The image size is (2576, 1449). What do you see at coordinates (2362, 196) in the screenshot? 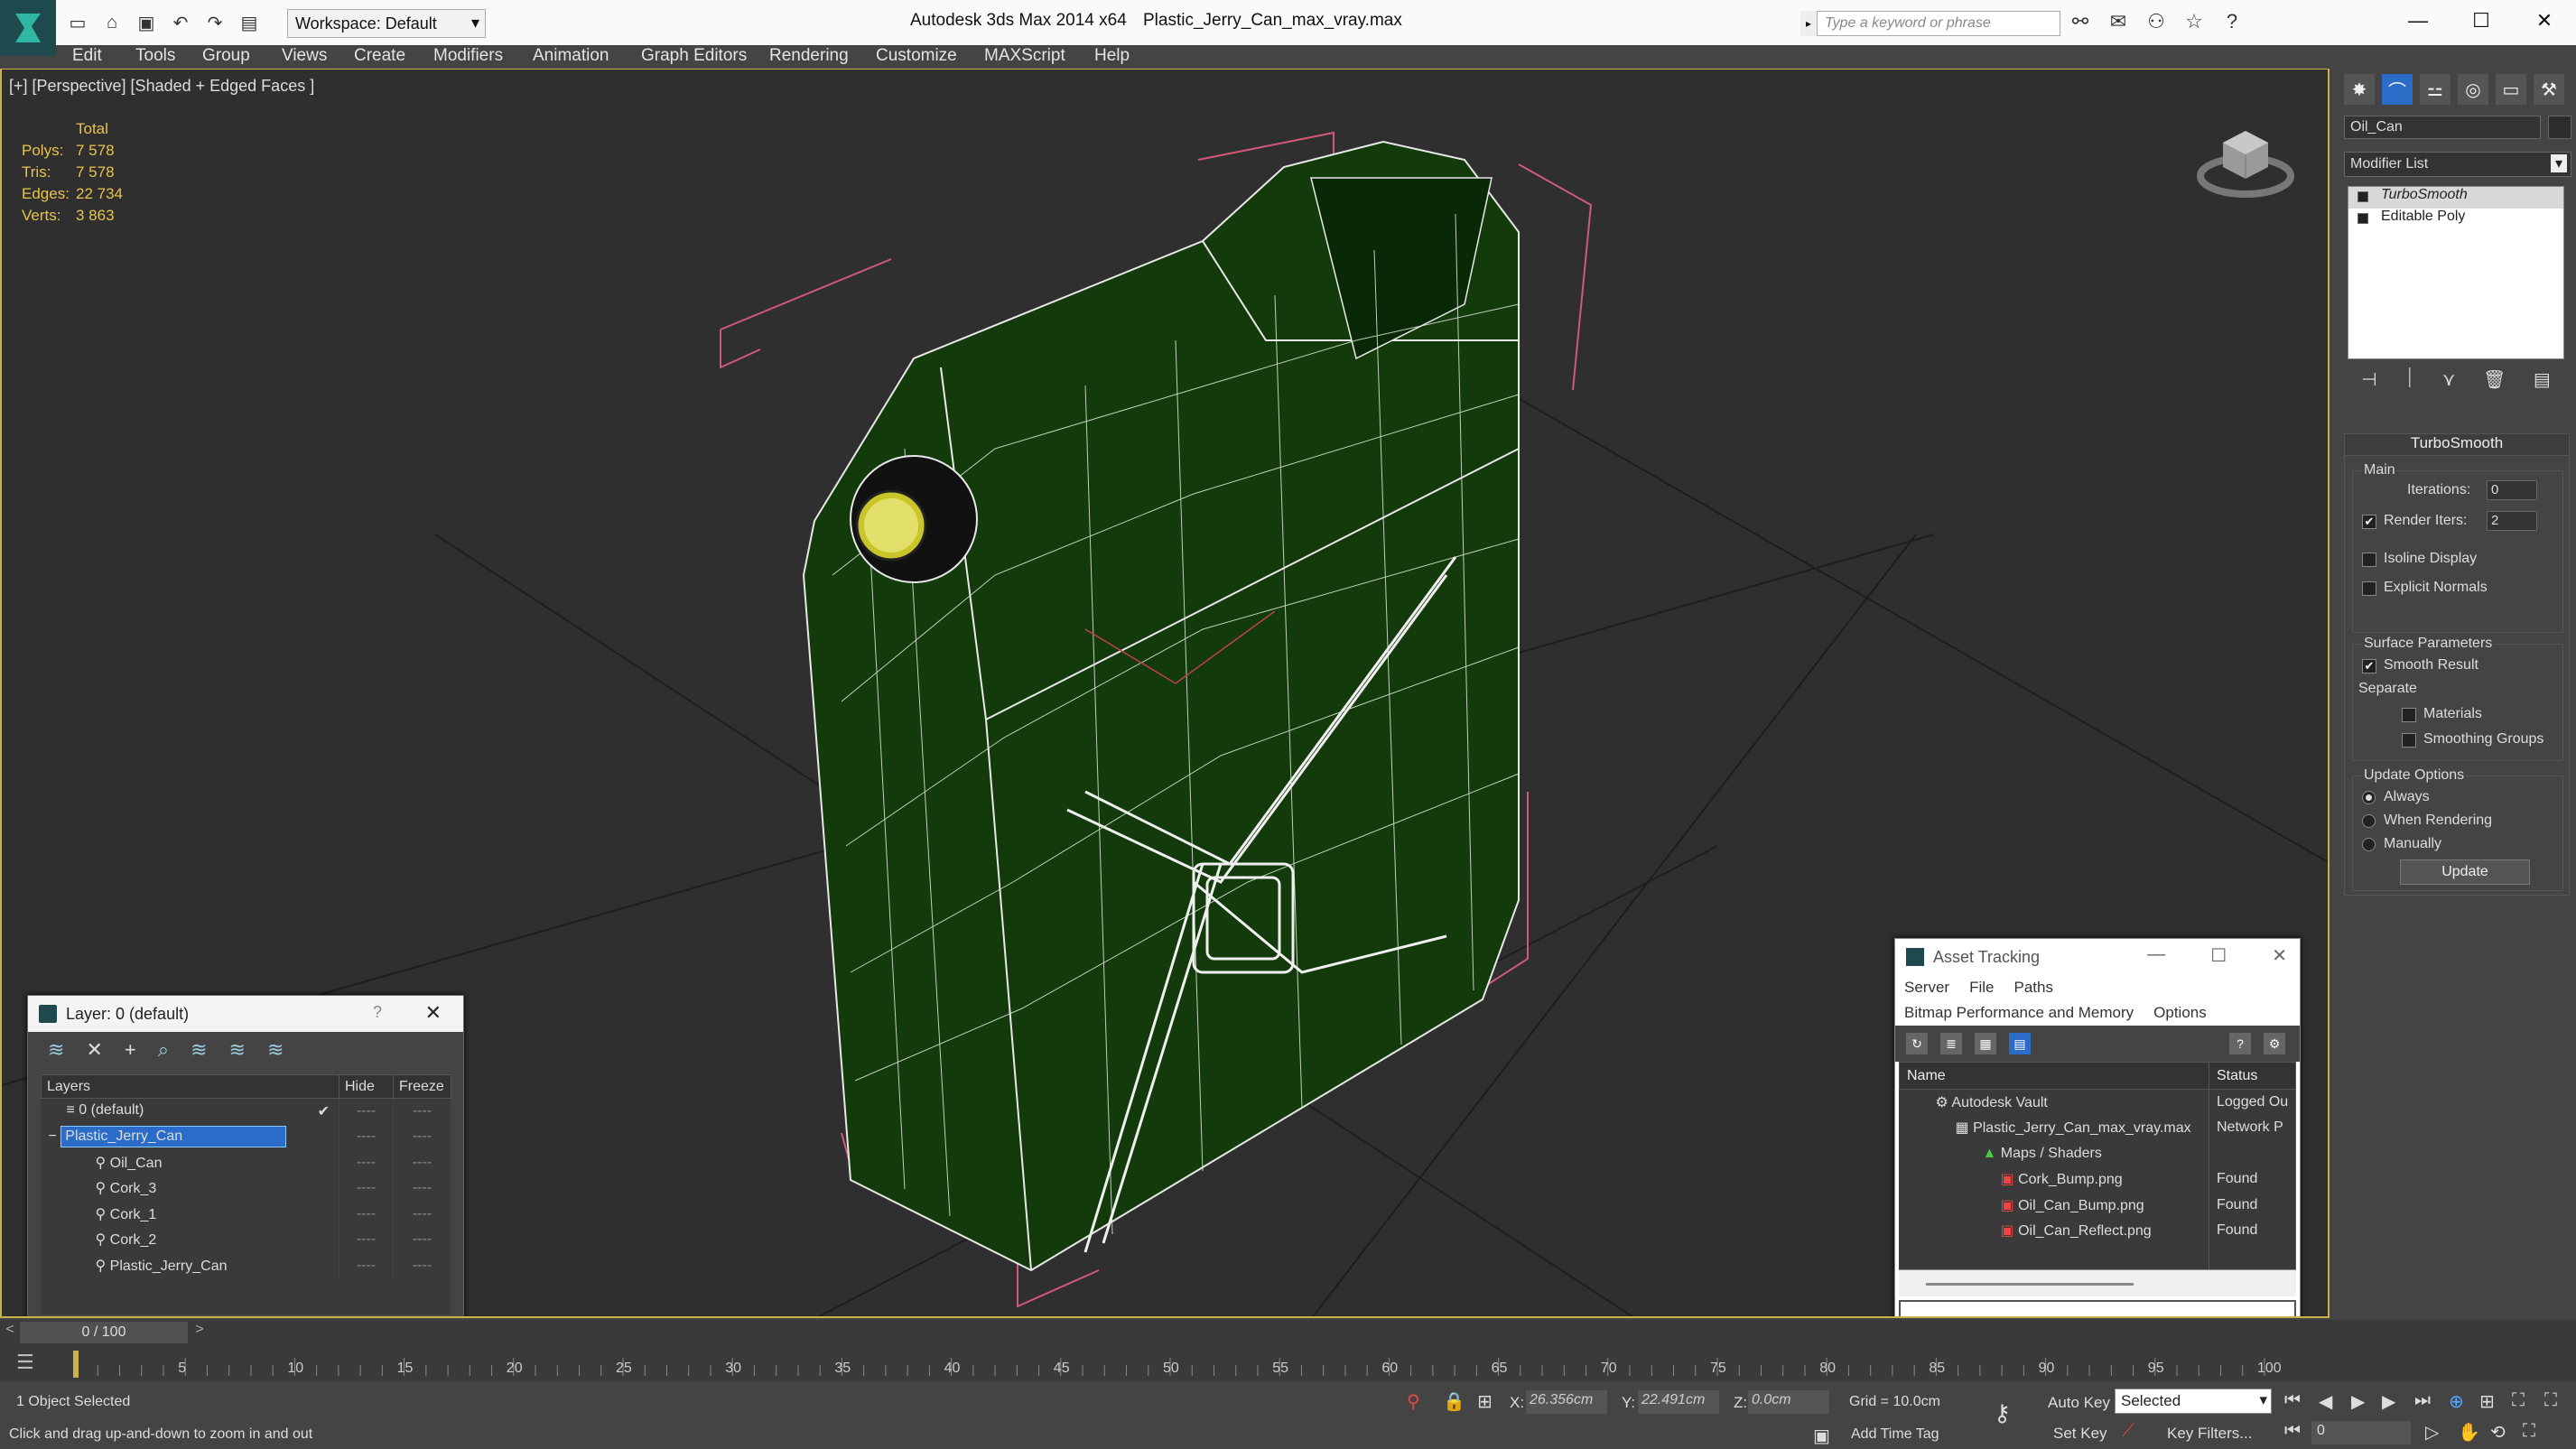
I see `lightbulb-icon` at bounding box center [2362, 196].